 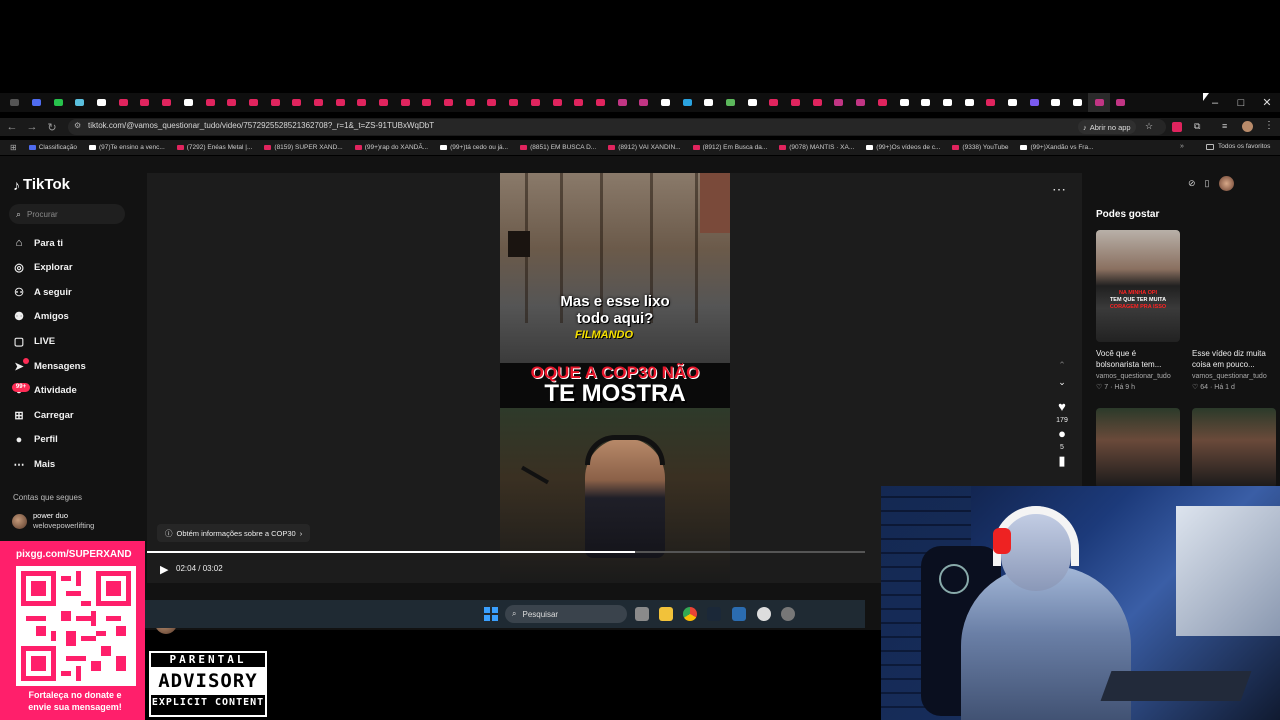 What do you see at coordinates (42, 415) in the screenshot?
I see `sidebar-item-upload: ⊞ Carregar` at bounding box center [42, 415].